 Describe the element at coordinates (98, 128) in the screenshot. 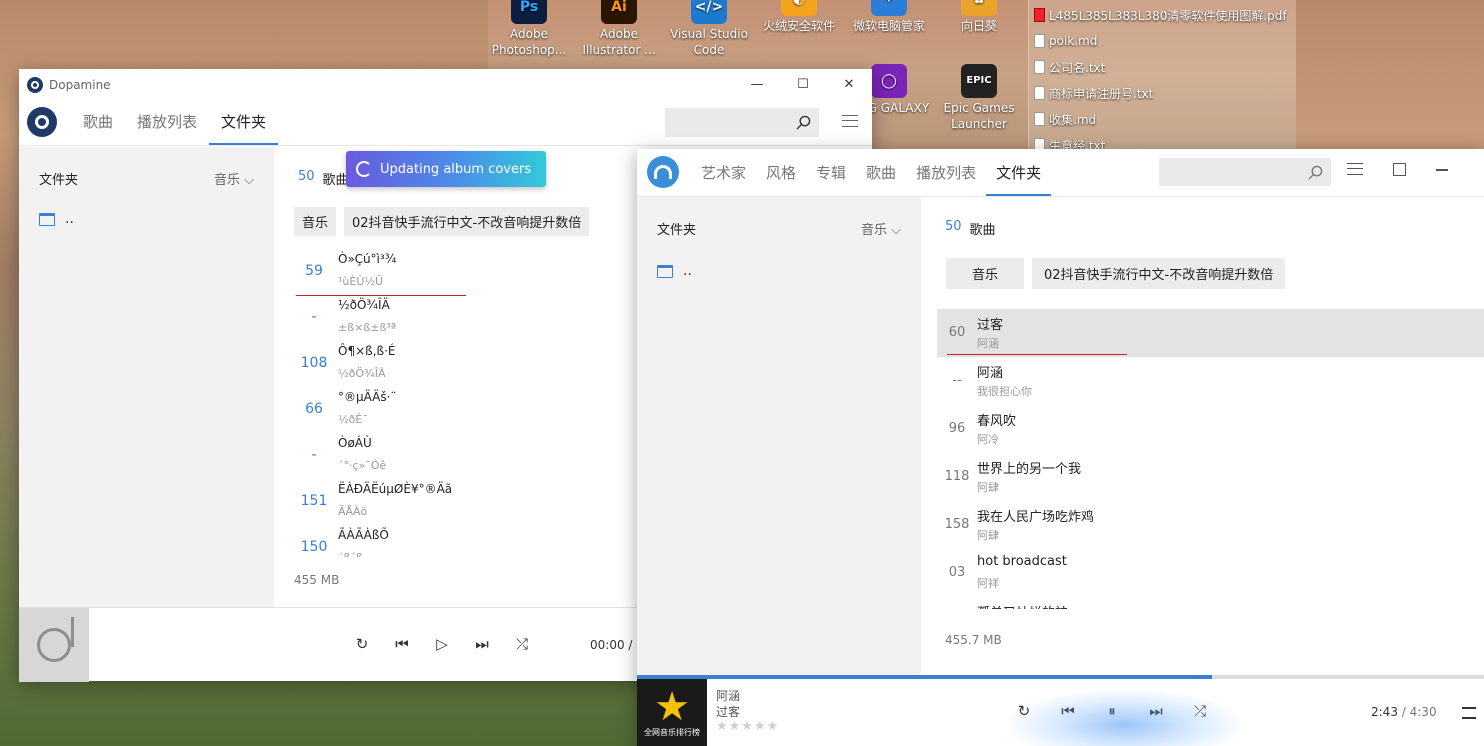

I see `tab-0: 歌曲` at that location.